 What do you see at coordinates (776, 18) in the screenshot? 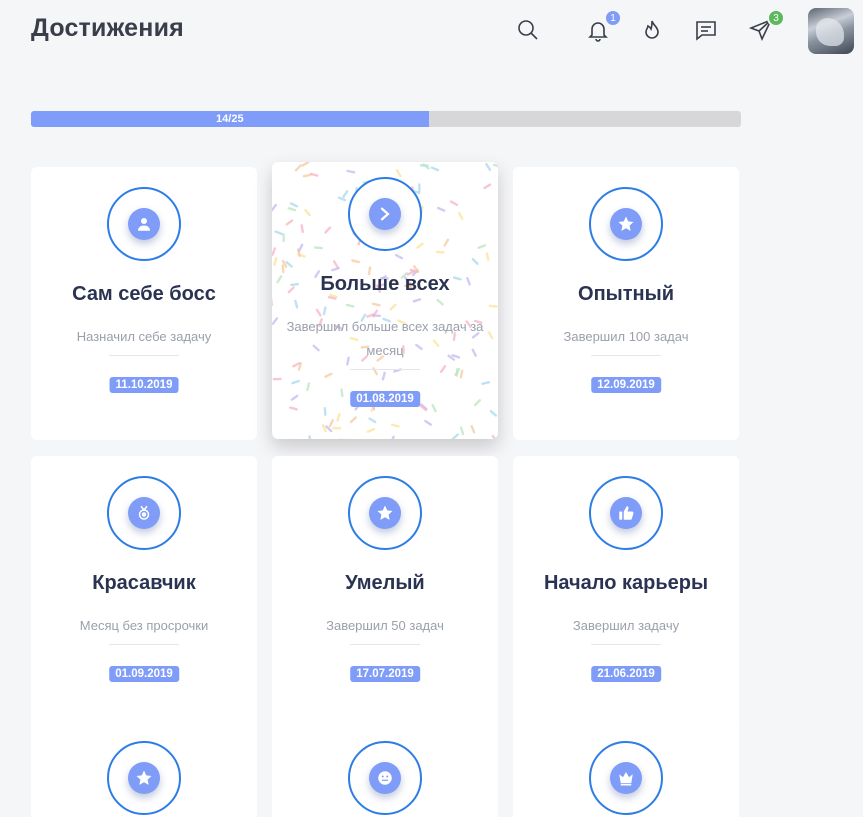
I see `messages-count-badge: 3` at bounding box center [776, 18].